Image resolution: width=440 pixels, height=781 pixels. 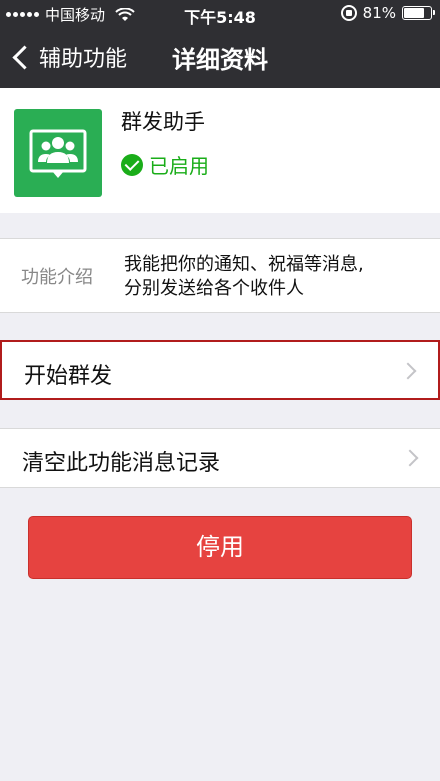 What do you see at coordinates (220, 547) in the screenshot?
I see `disable-button: 停用` at bounding box center [220, 547].